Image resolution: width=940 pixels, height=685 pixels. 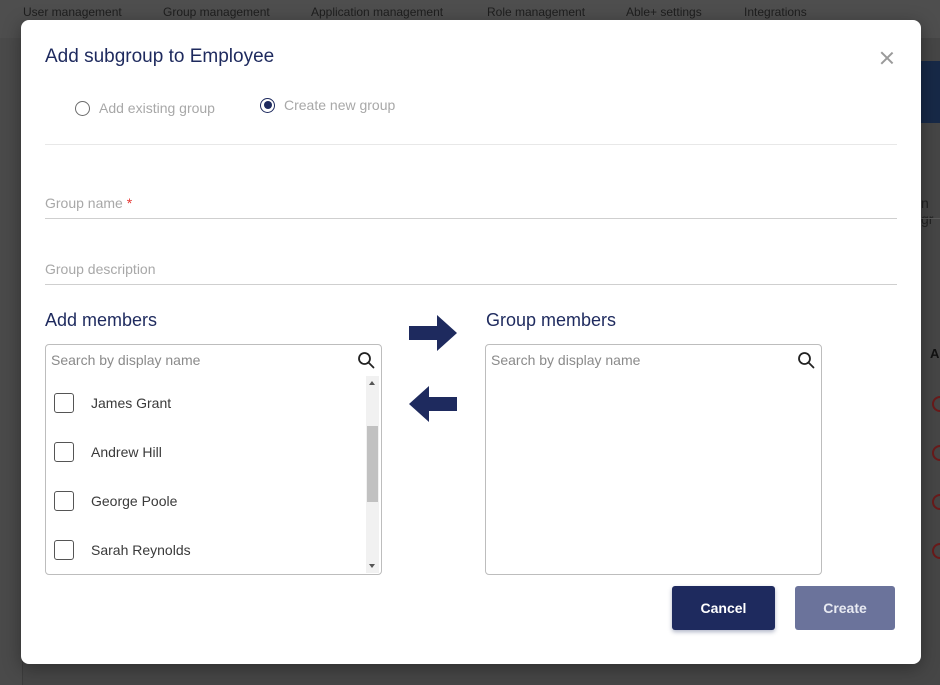 I want to click on scrollbar-thumb, so click(x=372, y=464).